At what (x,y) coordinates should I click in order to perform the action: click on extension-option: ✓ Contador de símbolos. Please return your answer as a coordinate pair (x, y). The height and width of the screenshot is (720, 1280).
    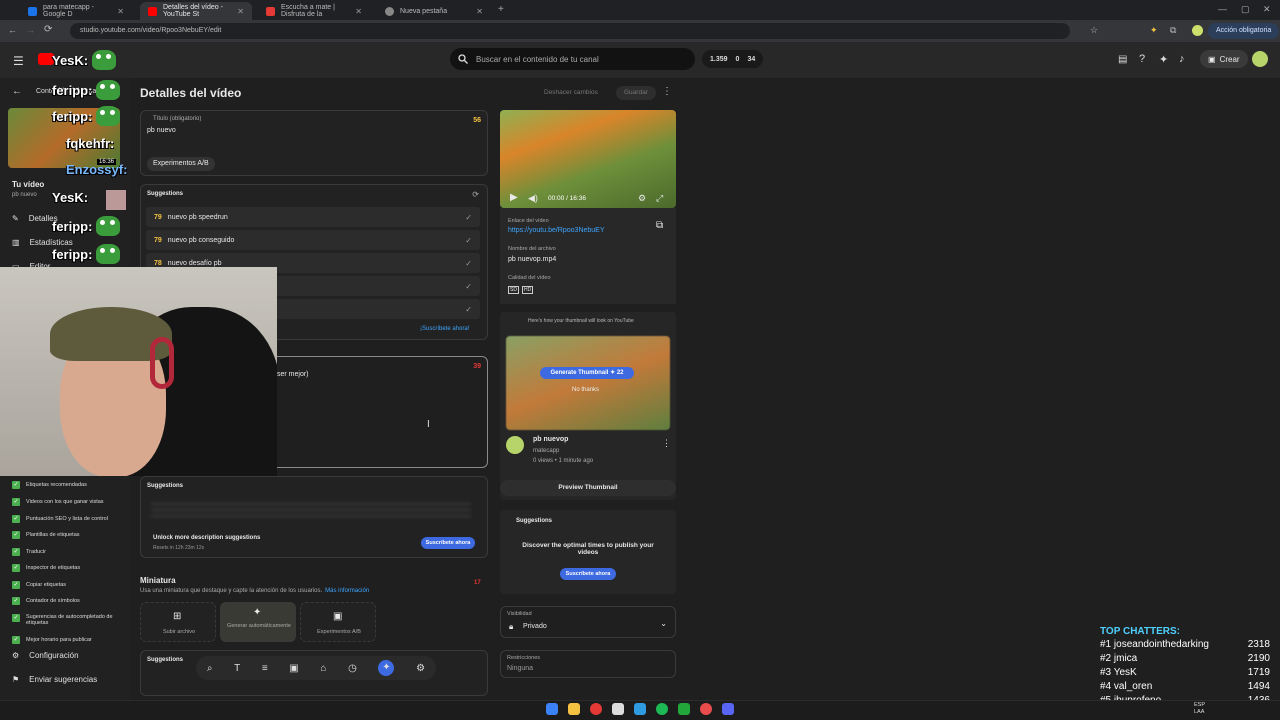
    Looking at the image, I should click on (46, 601).